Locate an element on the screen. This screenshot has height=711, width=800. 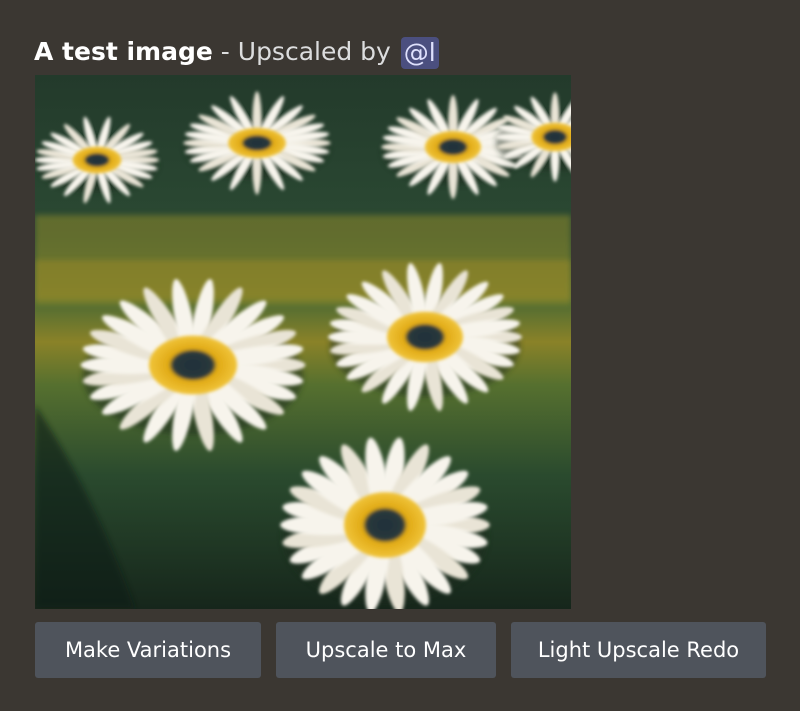
message-header: A test image - Upscaled by @l is located at coordinates (236, 52).